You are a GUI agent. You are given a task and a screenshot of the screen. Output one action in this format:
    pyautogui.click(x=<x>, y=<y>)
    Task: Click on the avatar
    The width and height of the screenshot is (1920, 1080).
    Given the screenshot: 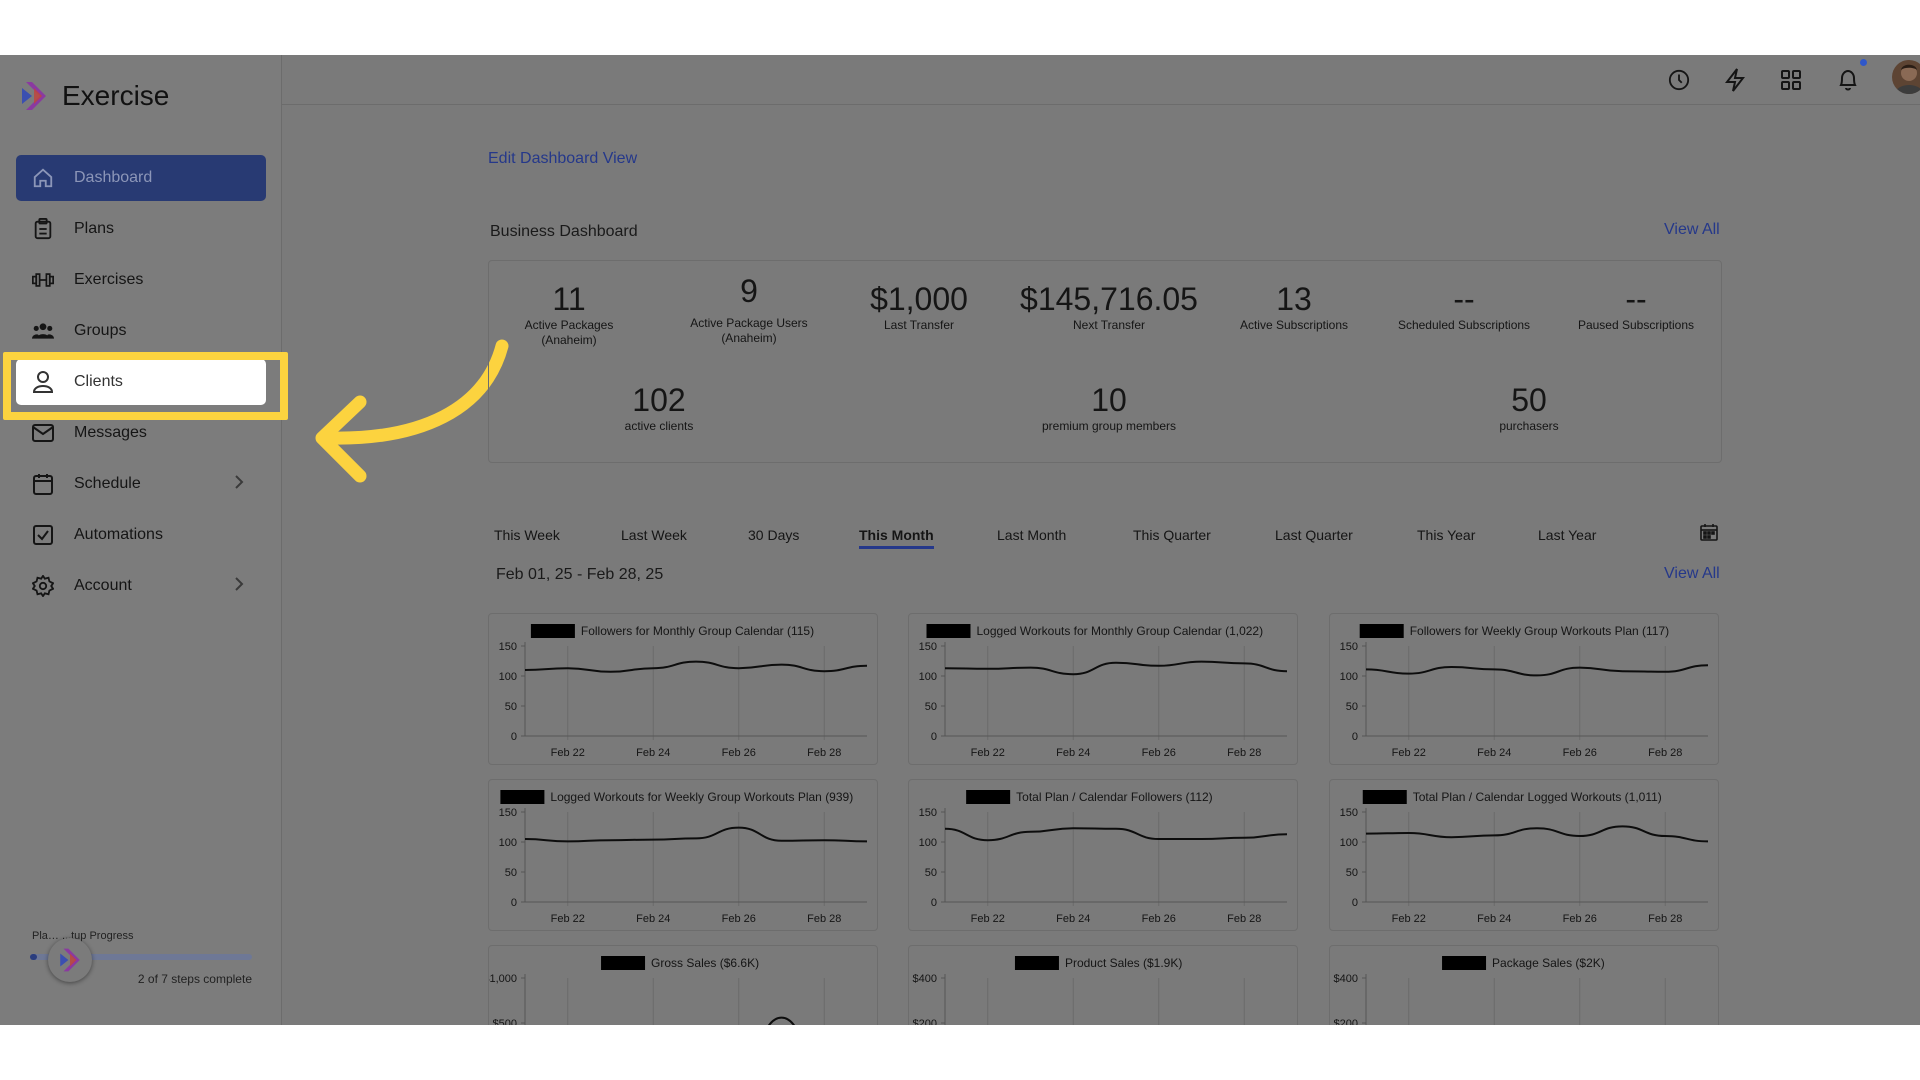 What is the action you would take?
    pyautogui.click(x=1906, y=77)
    